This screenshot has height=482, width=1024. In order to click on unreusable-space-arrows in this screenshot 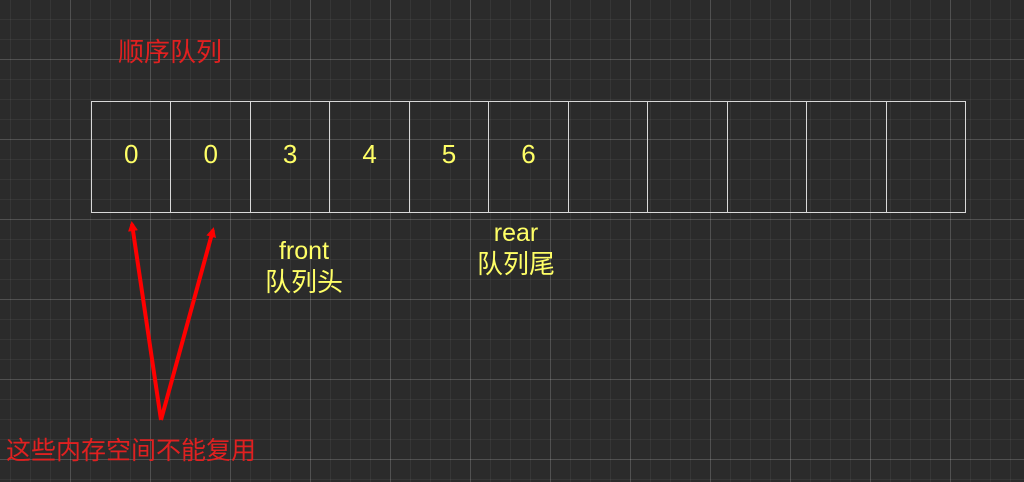, I will do `click(172, 321)`.